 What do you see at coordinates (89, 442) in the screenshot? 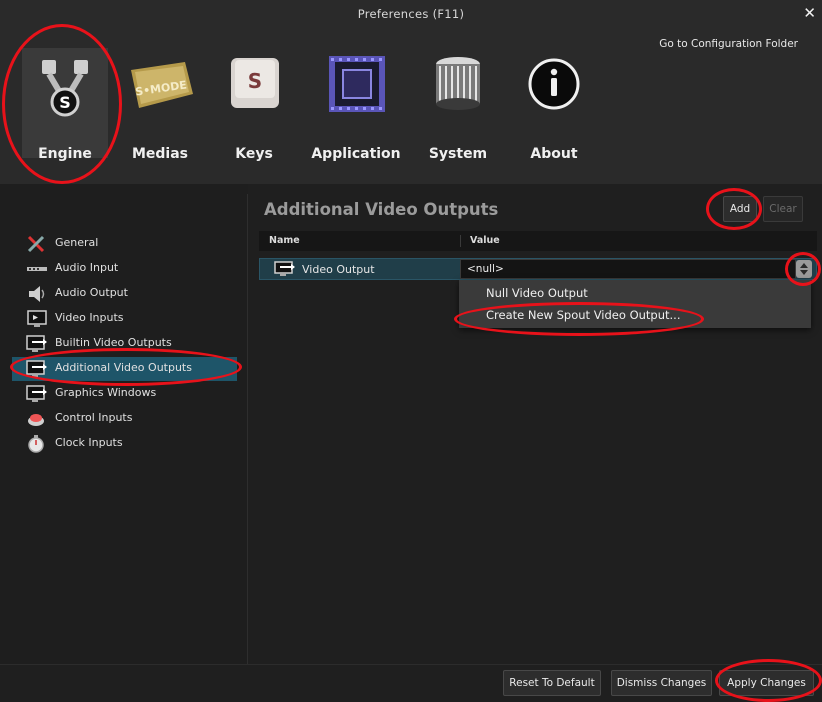
I see `sidebar-item-label: Clock Inputs` at bounding box center [89, 442].